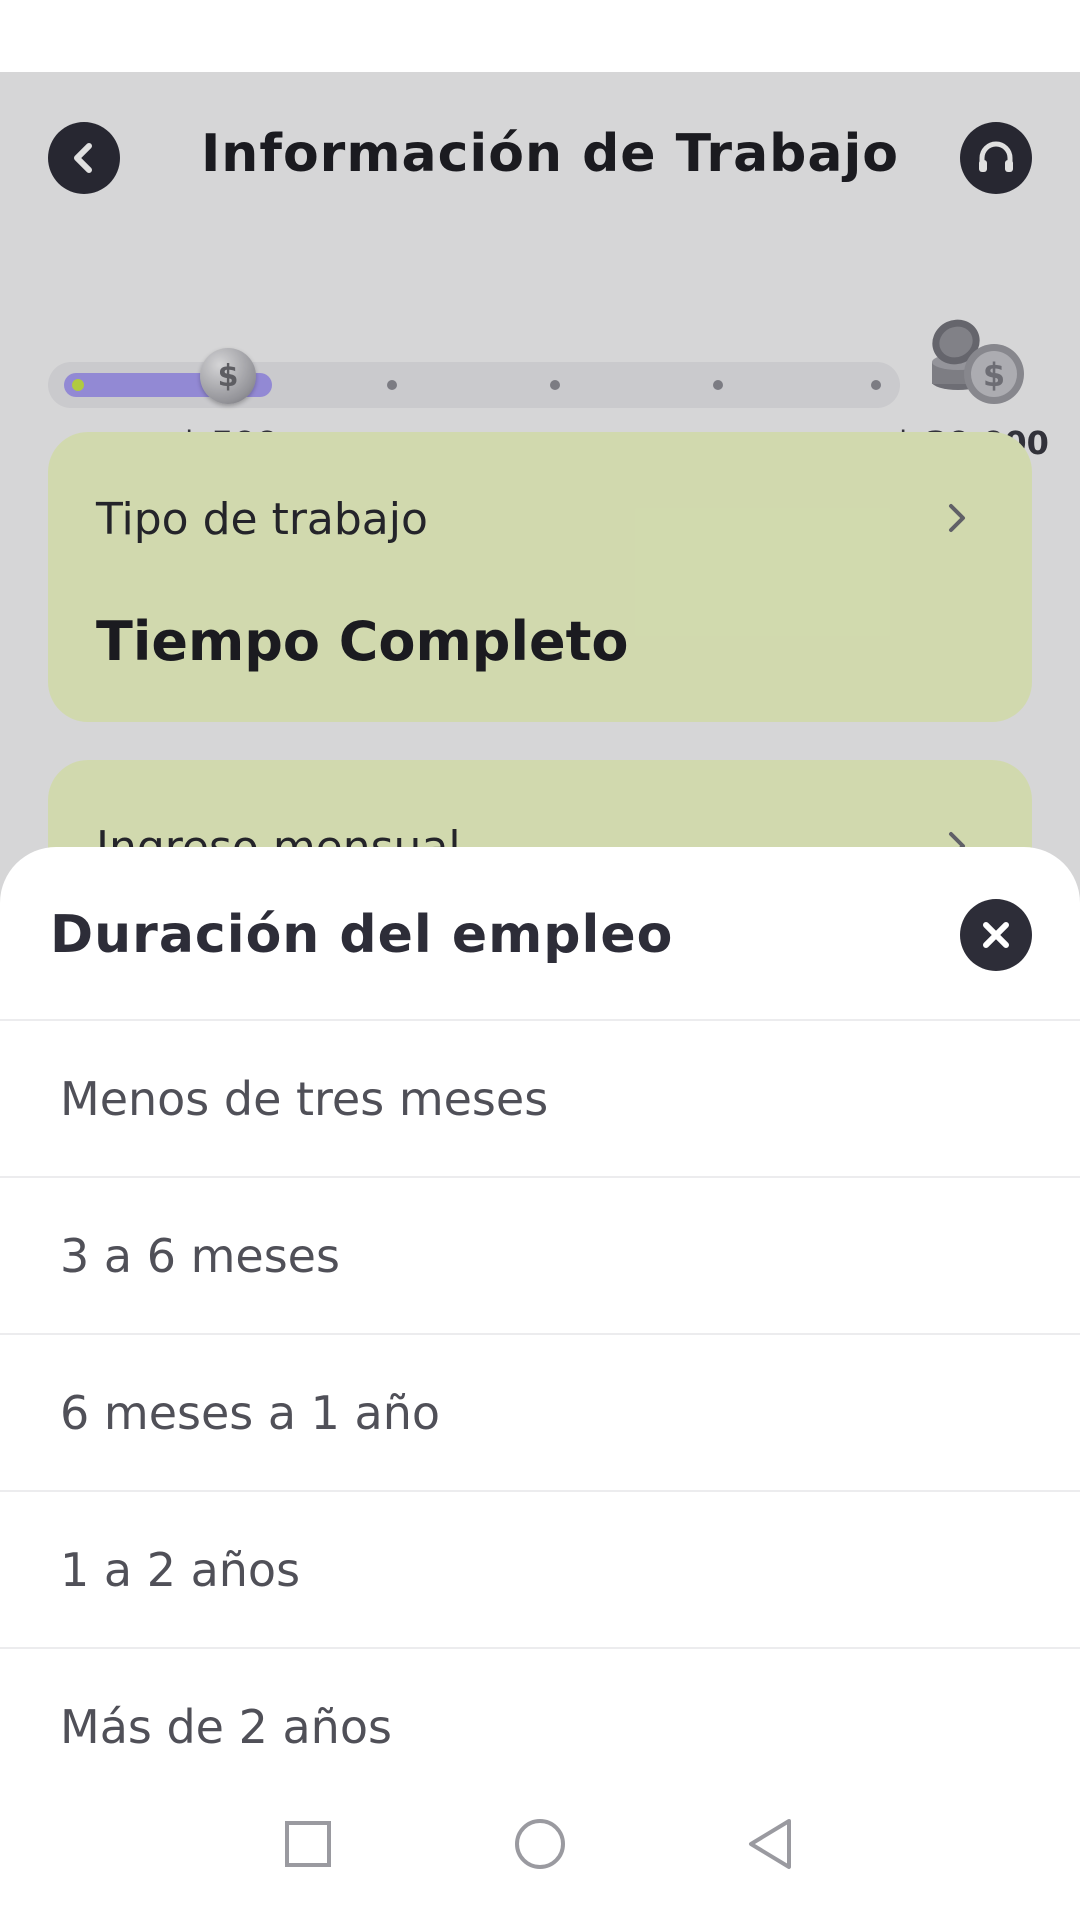  I want to click on option-3-to-6-months: 3 a 6 meses, so click(540, 1255).